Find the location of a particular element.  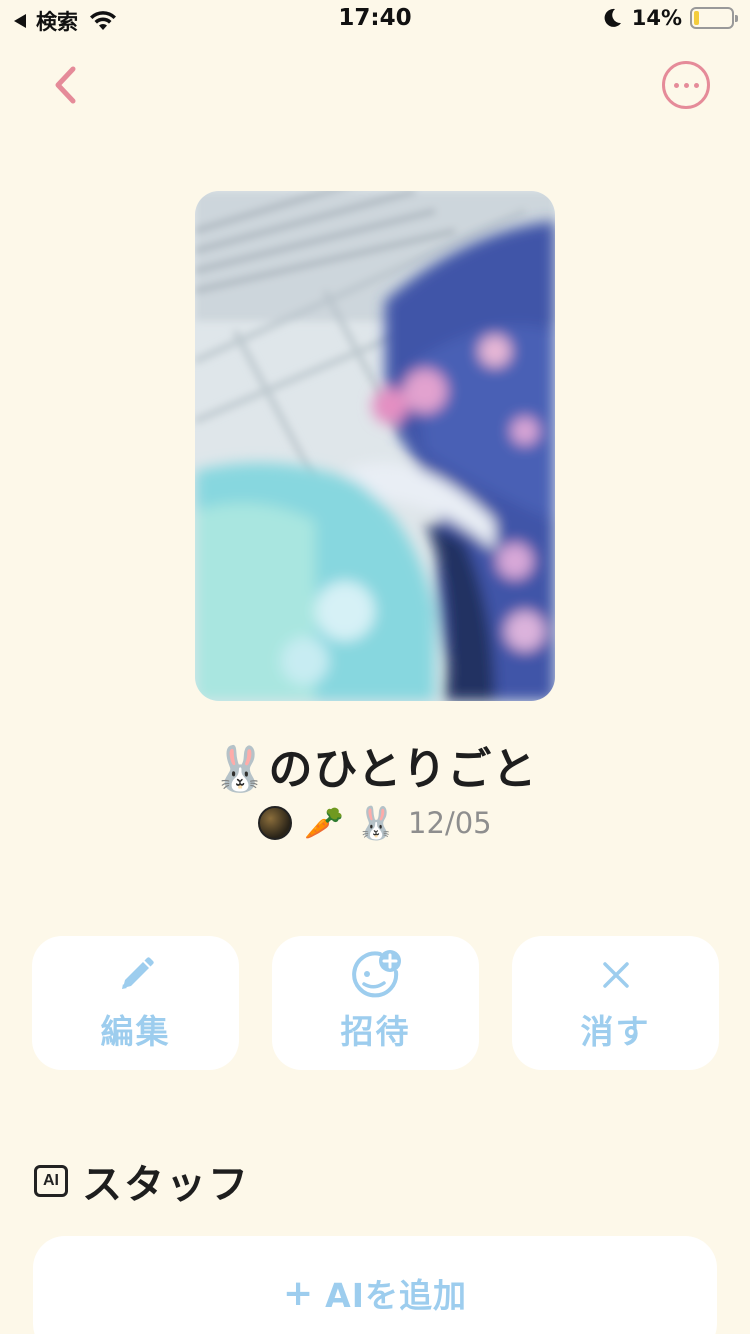

status-bar: 検索 17:40 14% is located at coordinates (375, 20).